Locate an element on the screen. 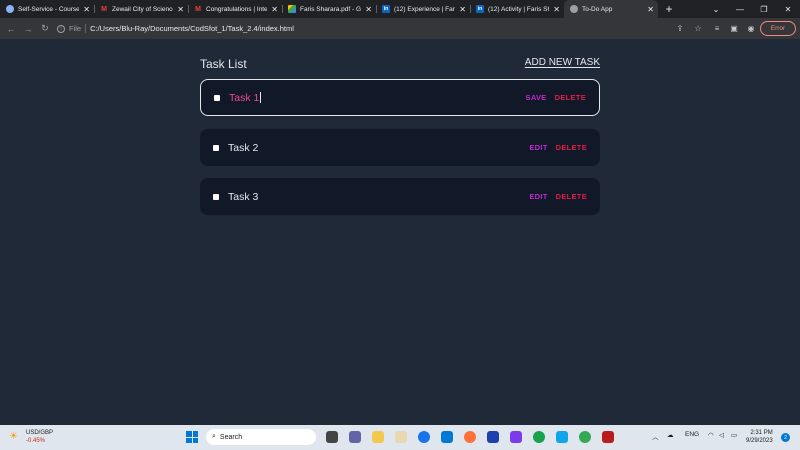  favicon-icon is located at coordinates (10, 9).